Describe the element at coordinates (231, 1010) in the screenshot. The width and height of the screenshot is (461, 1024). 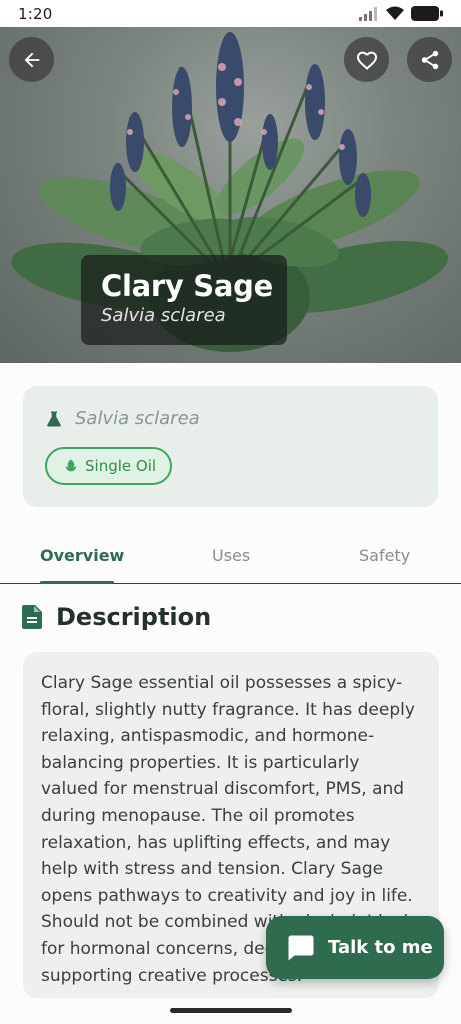
I see `home-indicator` at that location.